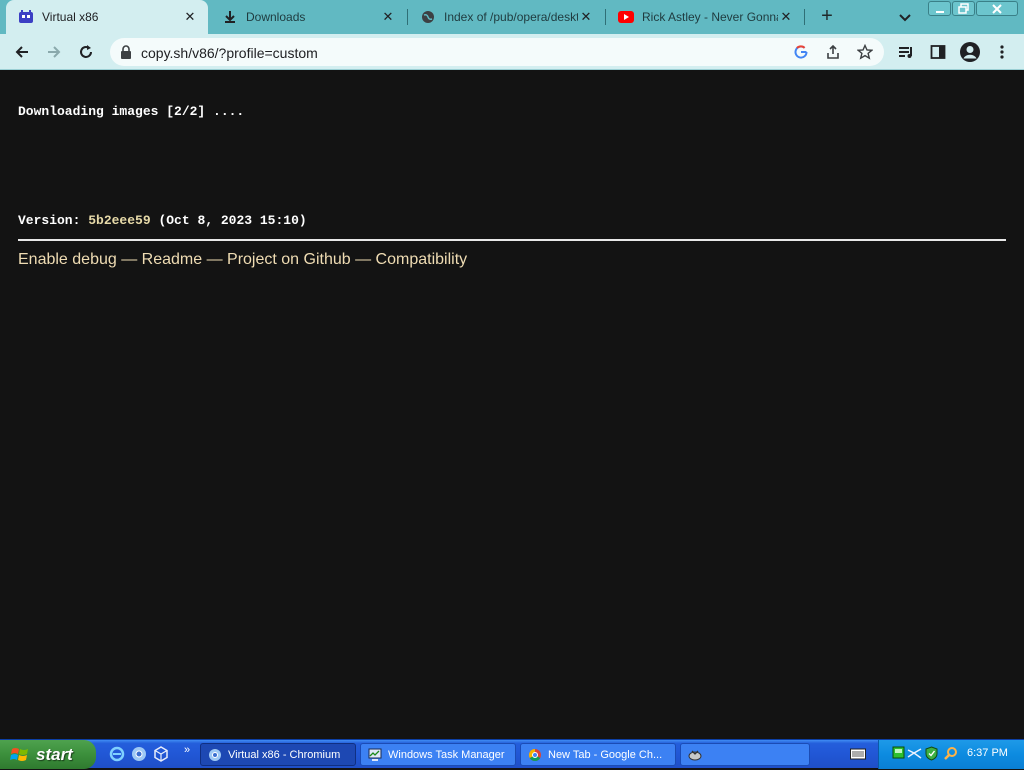 The height and width of the screenshot is (770, 1024). Describe the element at coordinates (801, 52) in the screenshot. I see `google-icon` at that location.